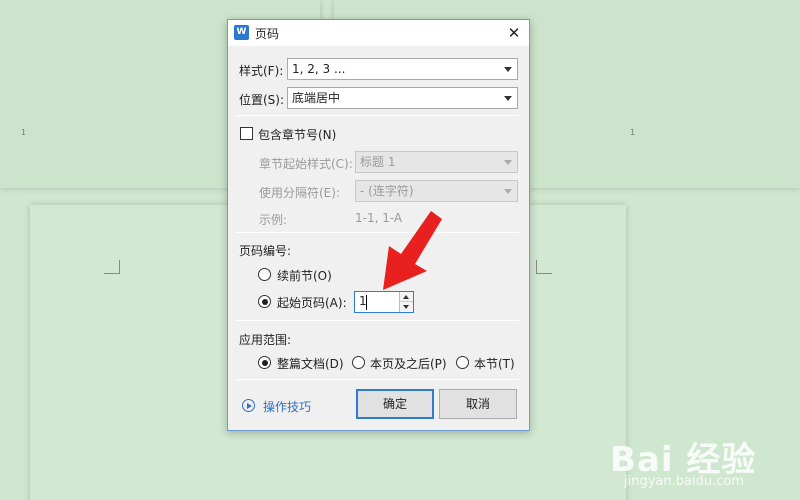  I want to click on red-arrow-shape, so click(412, 250).